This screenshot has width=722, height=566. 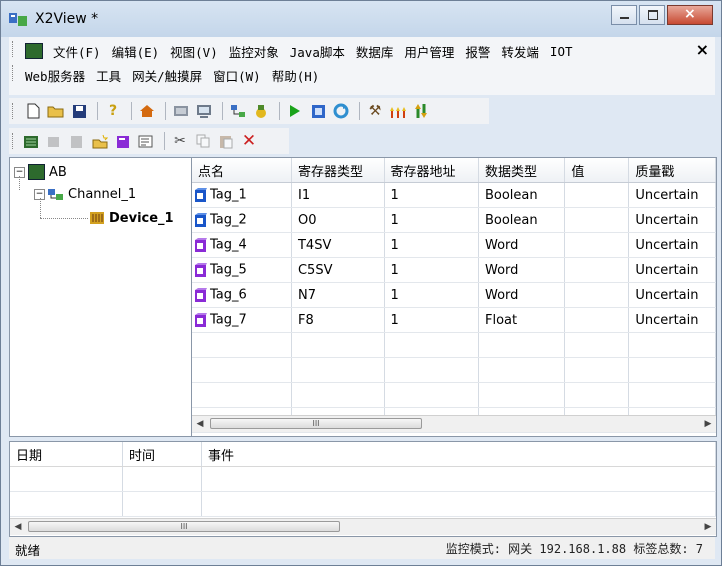 I want to click on menu-forwarding: 转发端, so click(x=520, y=51).